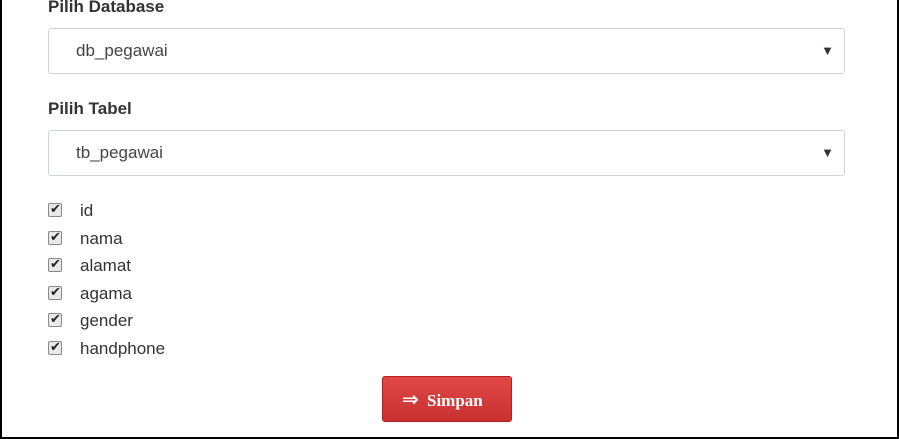 The image size is (899, 439). What do you see at coordinates (446, 51) in the screenshot?
I see `database-select: db_pegawai ▼` at bounding box center [446, 51].